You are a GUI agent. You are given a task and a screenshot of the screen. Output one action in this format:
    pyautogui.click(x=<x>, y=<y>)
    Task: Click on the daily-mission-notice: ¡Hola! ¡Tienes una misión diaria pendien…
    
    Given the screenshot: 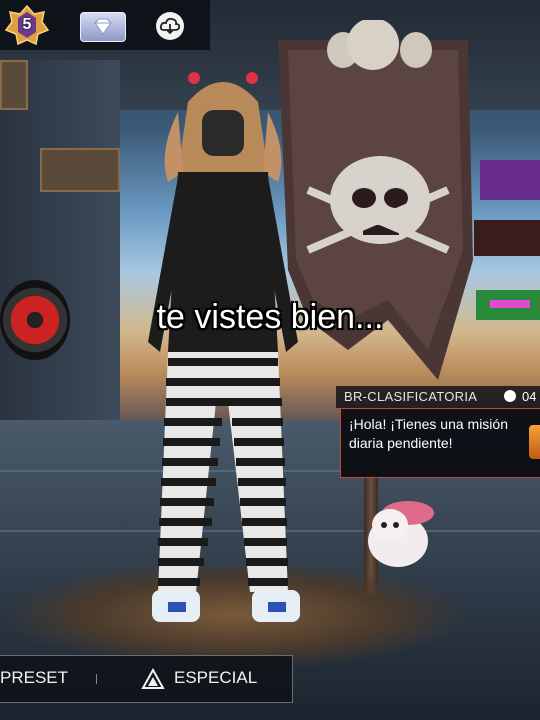 What is the action you would take?
    pyautogui.click(x=440, y=443)
    